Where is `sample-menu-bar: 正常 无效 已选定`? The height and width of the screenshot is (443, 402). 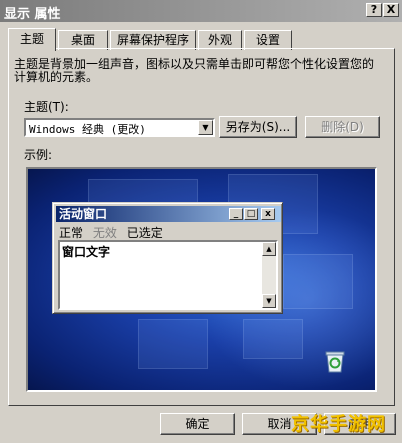
sample-menu-bar: 正常 无效 已选定 is located at coordinates (114, 232).